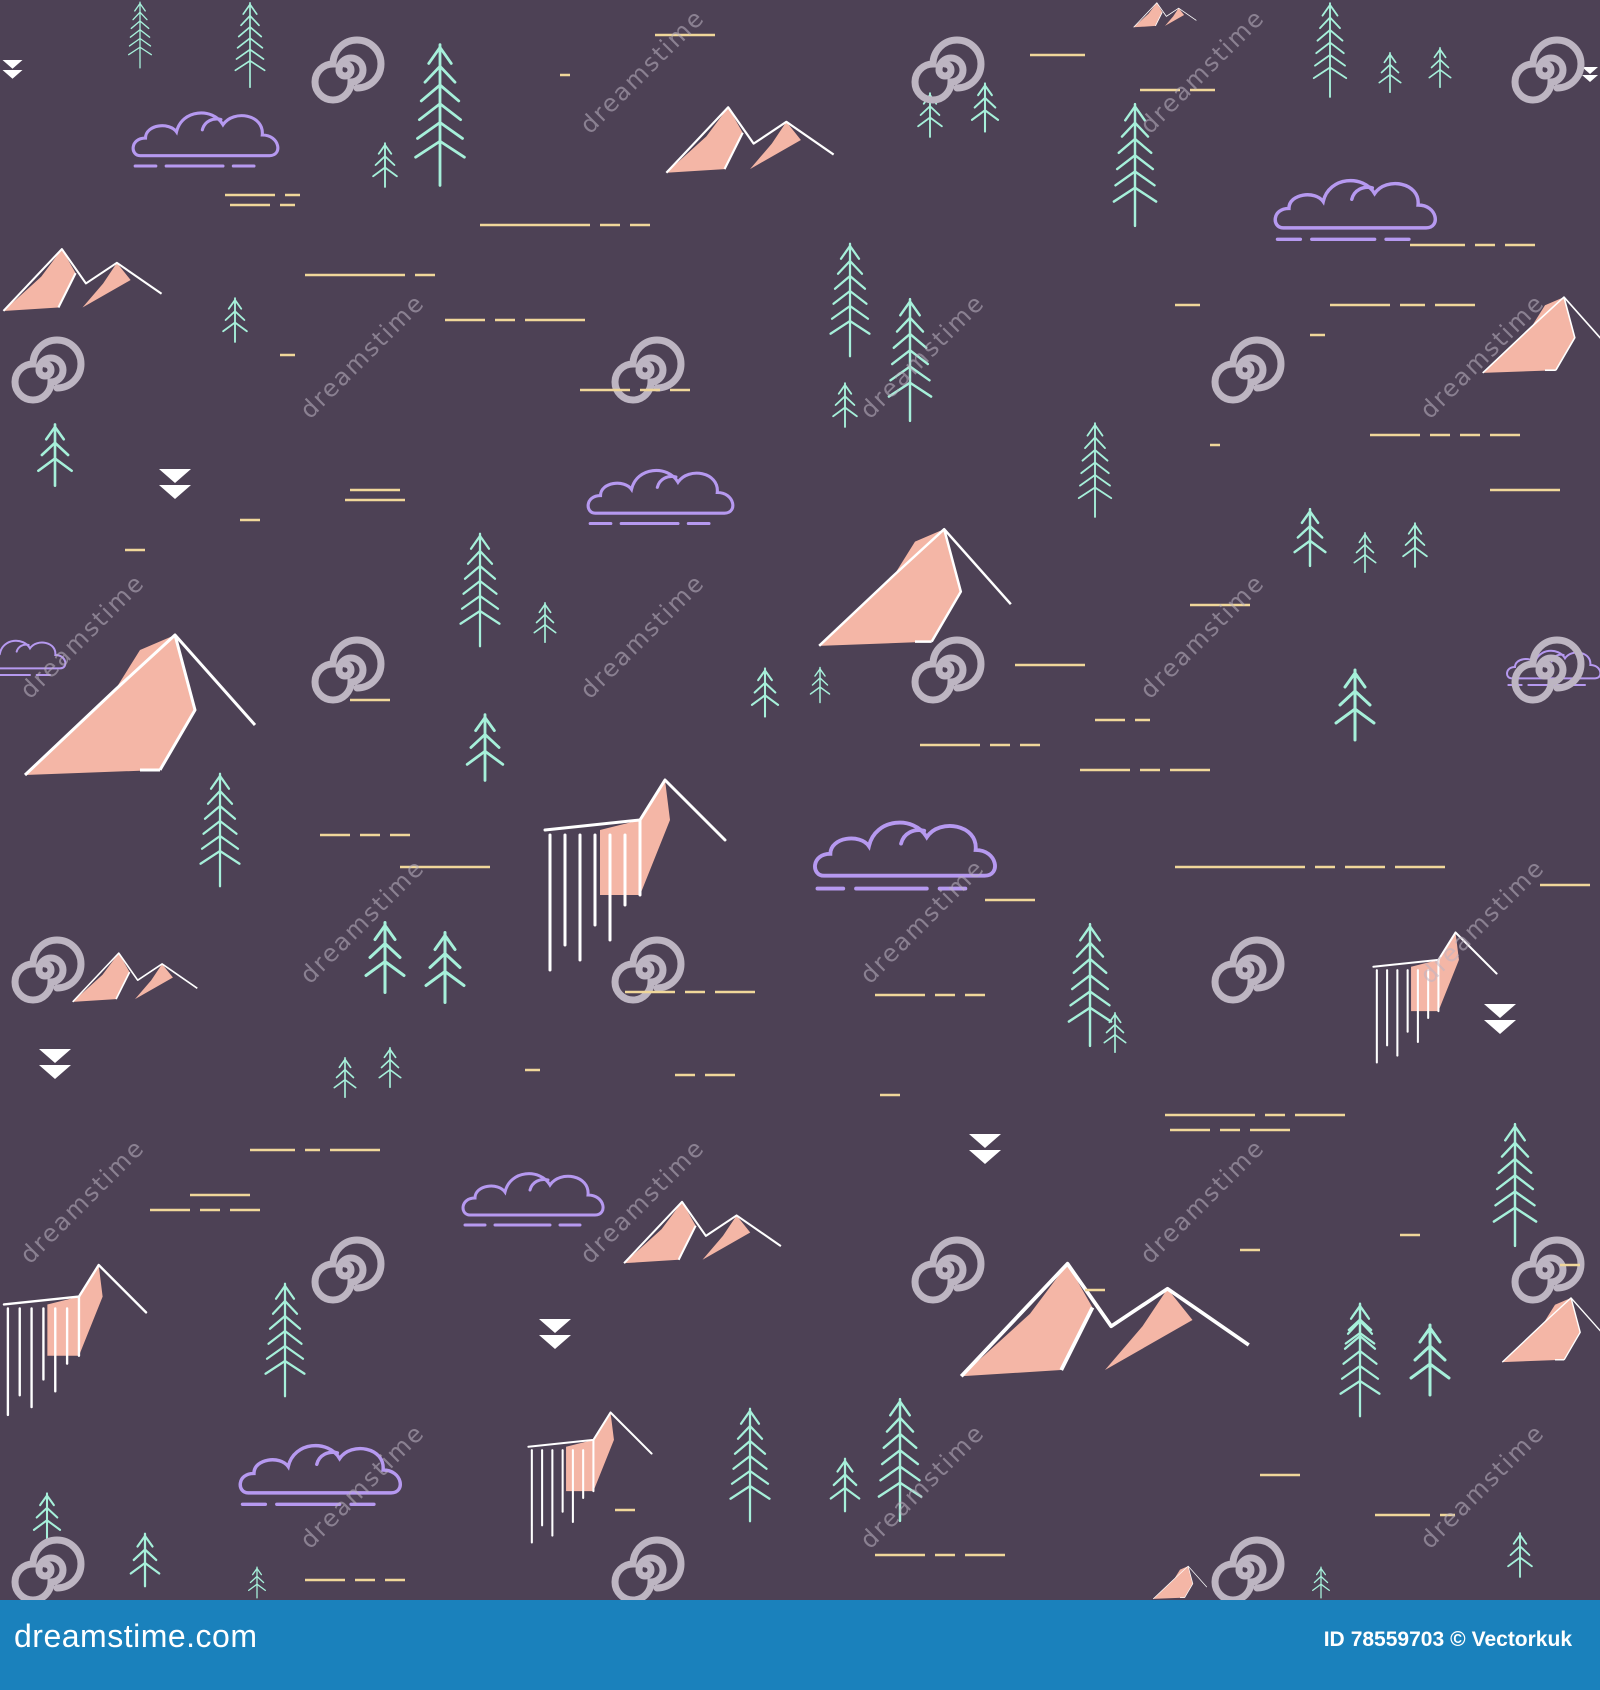  What do you see at coordinates (800, 1645) in the screenshot?
I see `footer-bar: dreamstime.com ID 78559703 © Vectorkuk` at bounding box center [800, 1645].